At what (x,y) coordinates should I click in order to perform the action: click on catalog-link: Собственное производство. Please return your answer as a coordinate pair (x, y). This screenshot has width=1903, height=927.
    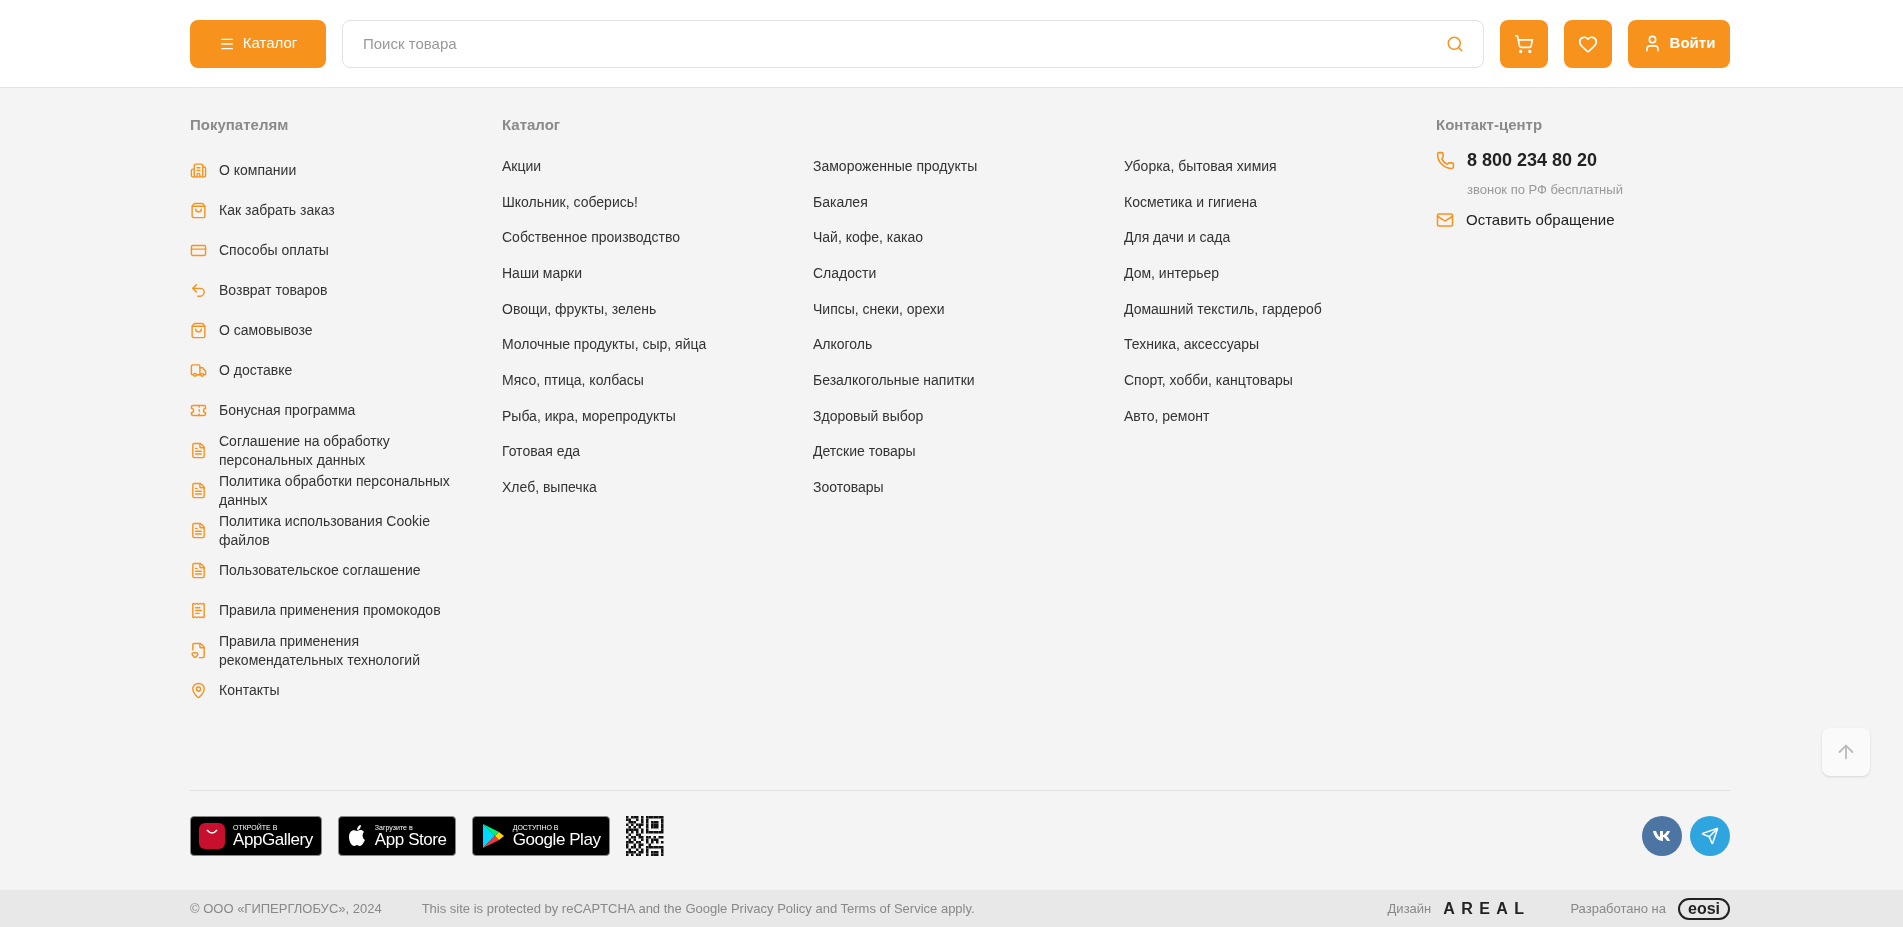
    Looking at the image, I should click on (591, 237).